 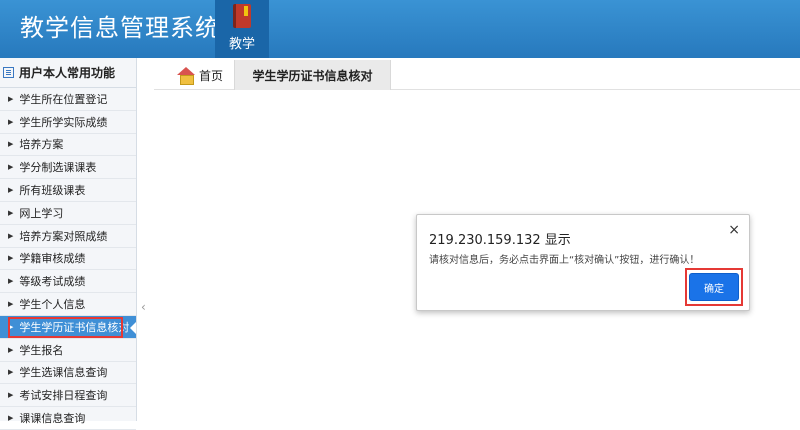 What do you see at coordinates (477, 75) in the screenshot?
I see `tab-bar: 首页 学生学历证书信息核对` at bounding box center [477, 75].